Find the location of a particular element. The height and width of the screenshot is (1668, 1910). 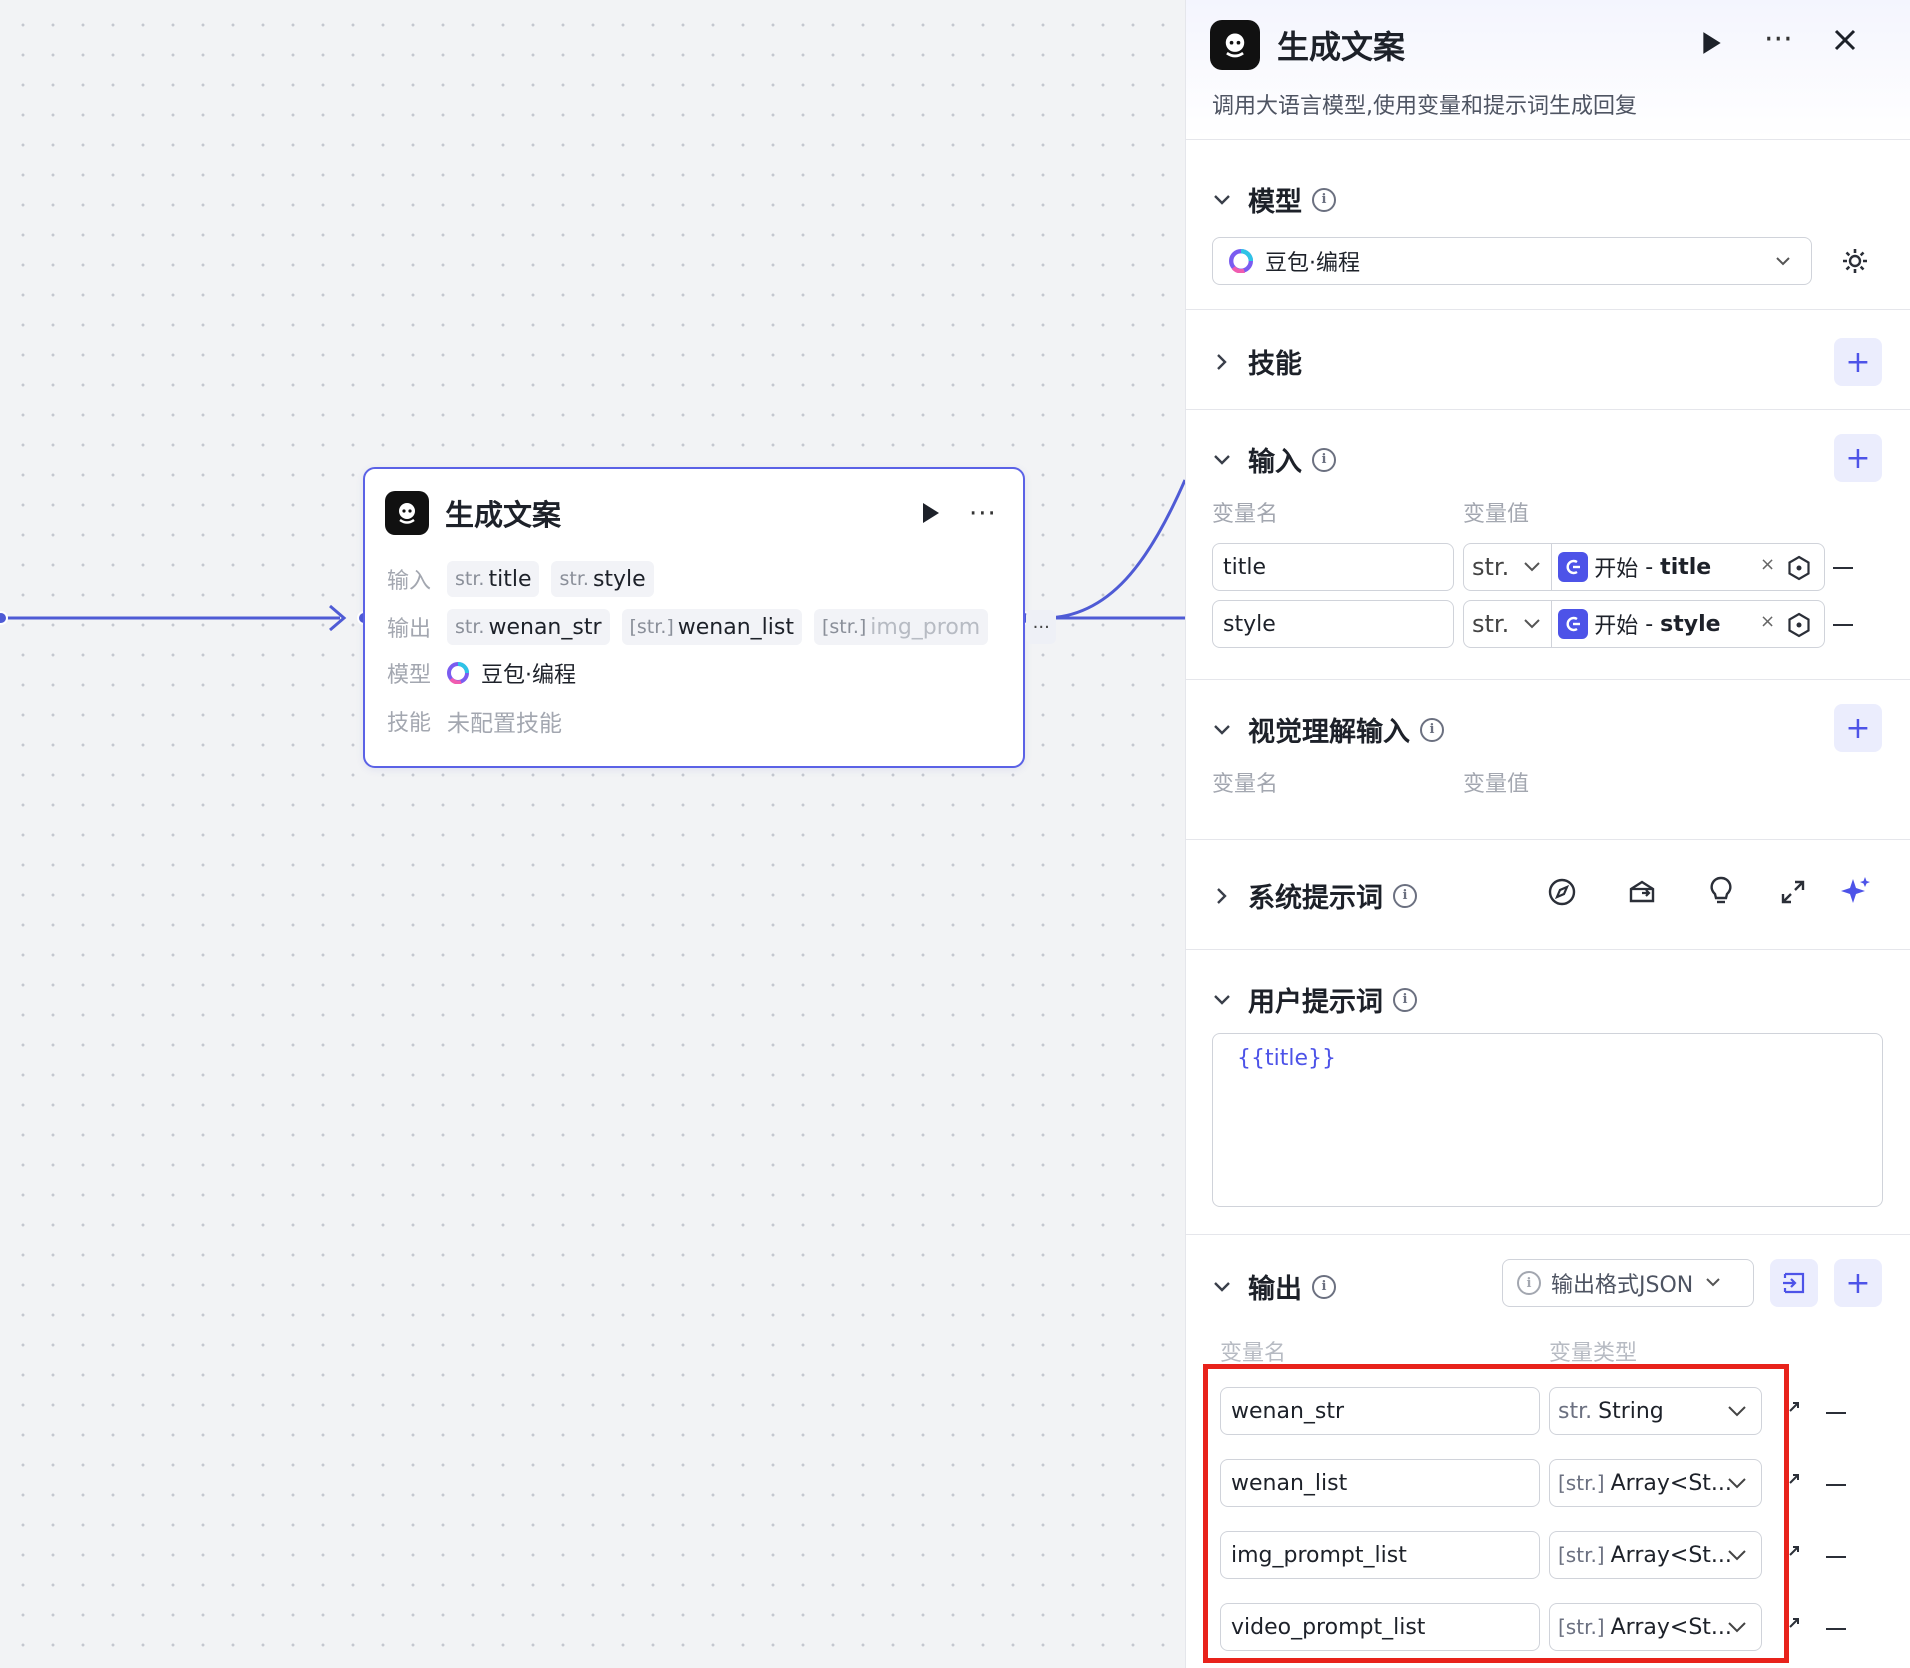

add-vision-input-button: + is located at coordinates (1858, 728).